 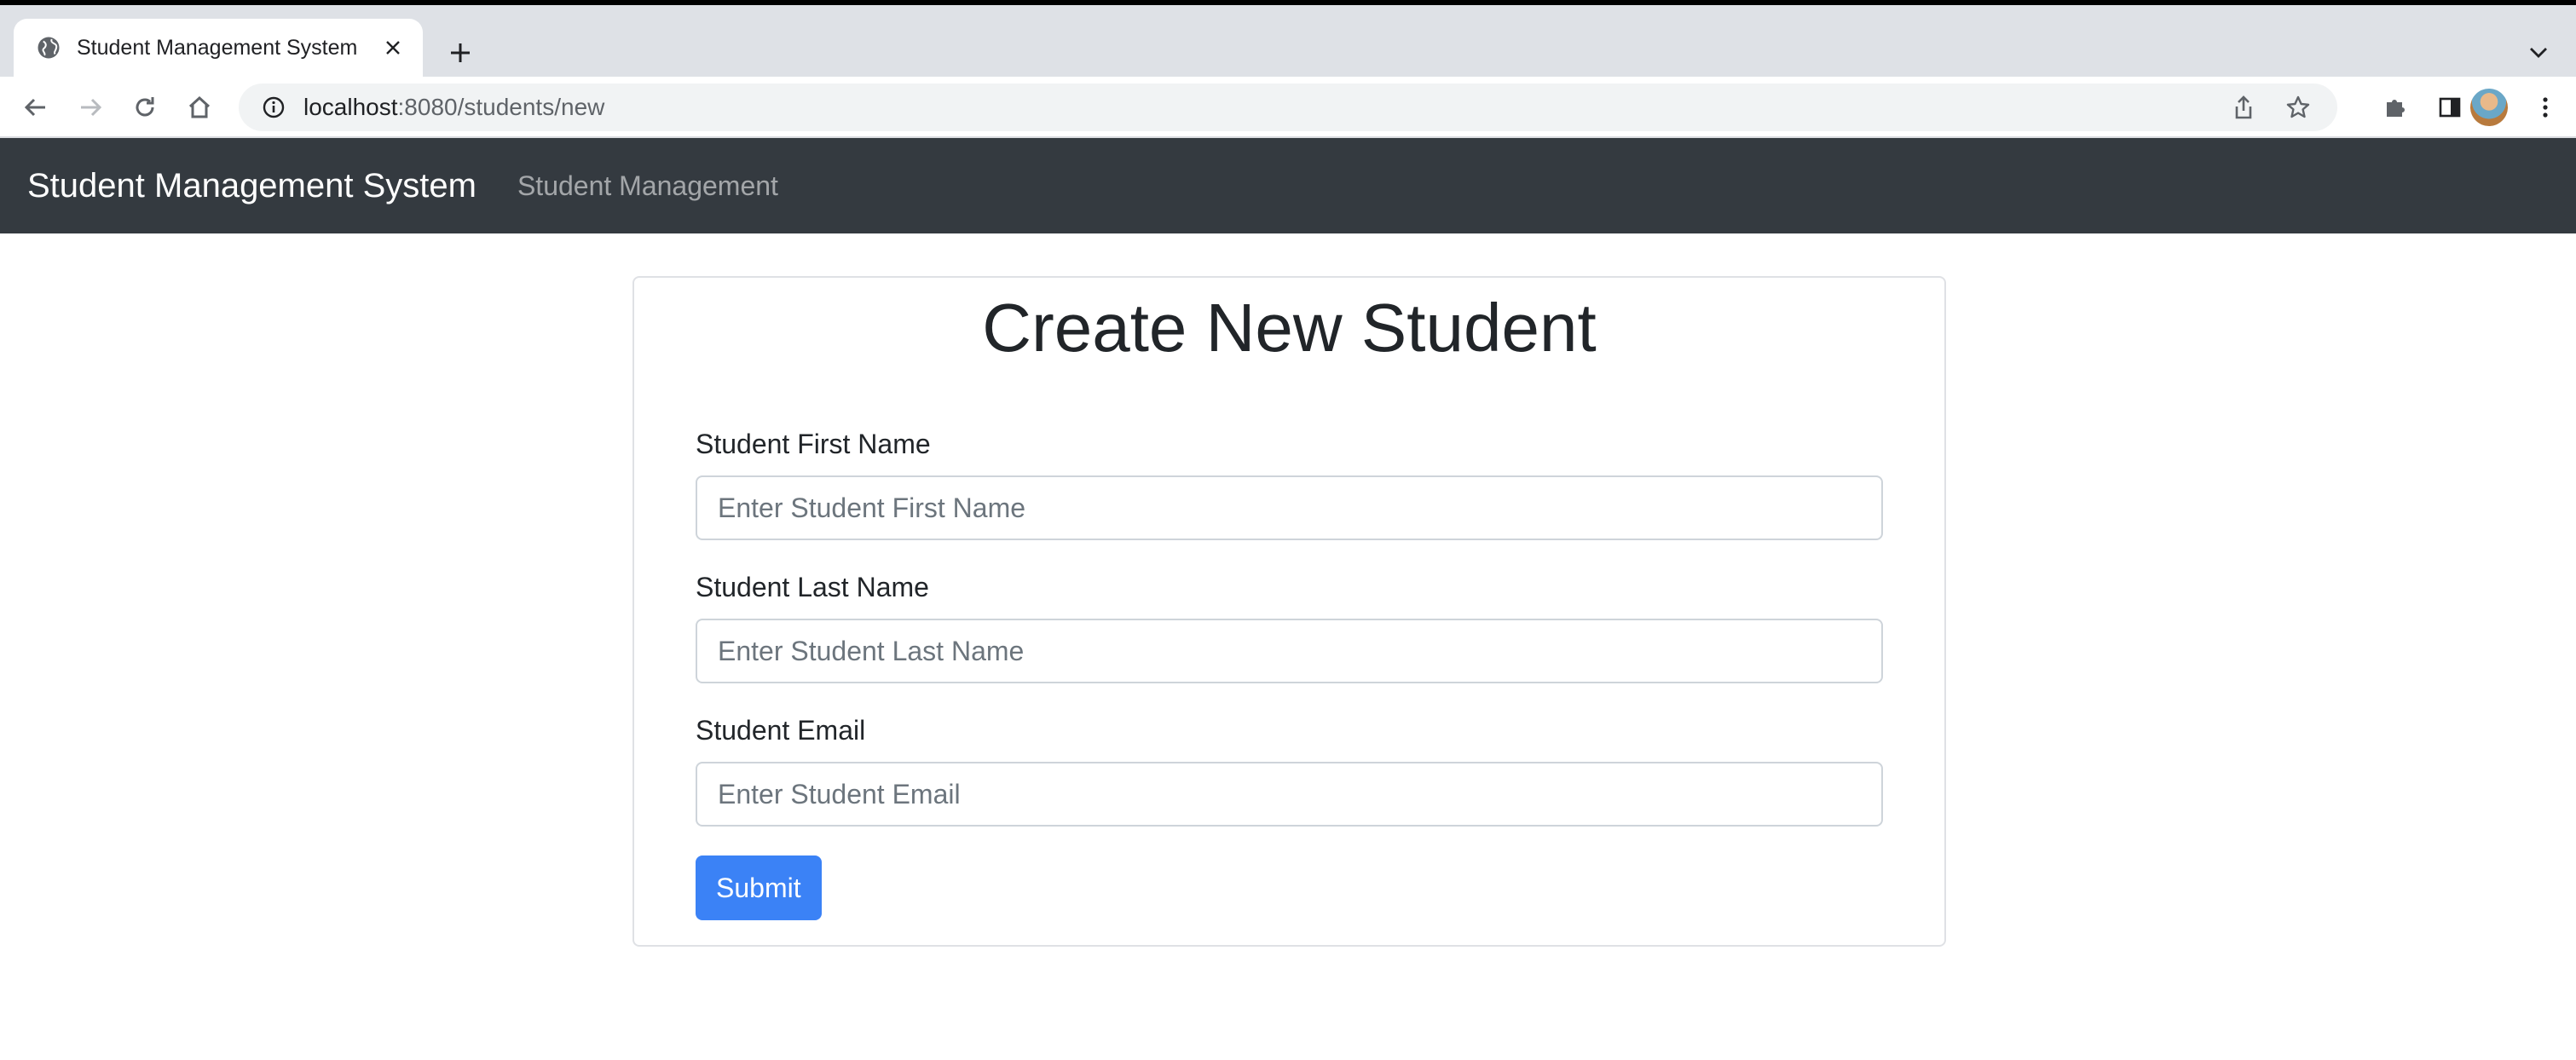 I want to click on reload-icon, so click(x=145, y=107).